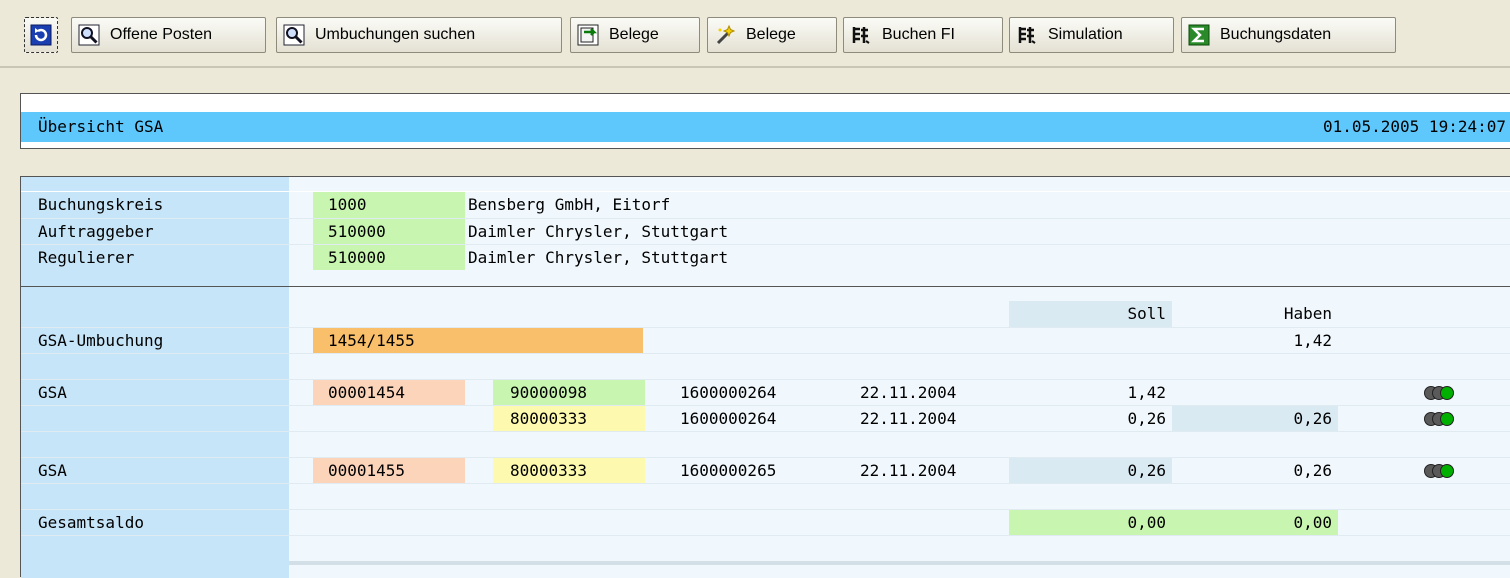 The width and height of the screenshot is (1510, 578). Describe the element at coordinates (389, 232) in the screenshot. I see `client-code-field: 510000` at that location.